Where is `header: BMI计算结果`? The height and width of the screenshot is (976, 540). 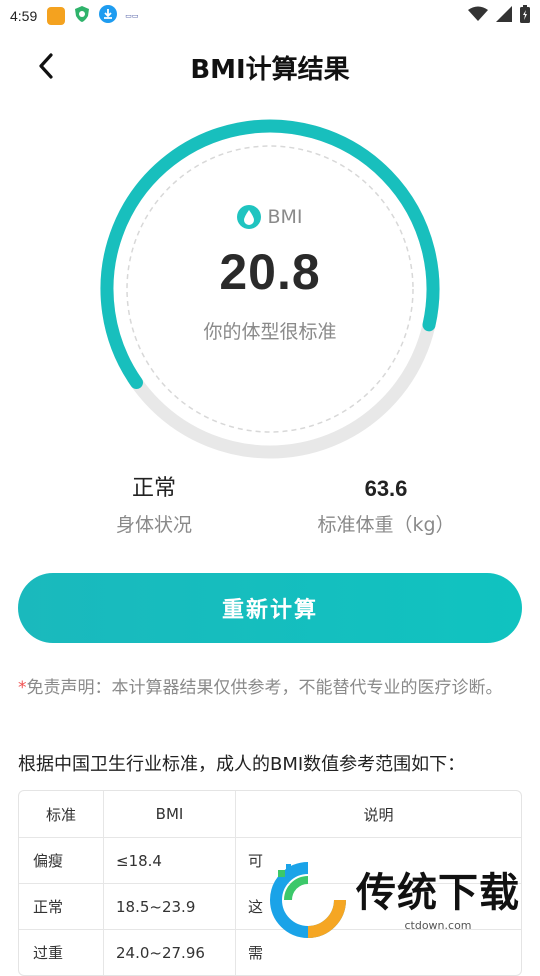
header: BMI计算结果 is located at coordinates (270, 67).